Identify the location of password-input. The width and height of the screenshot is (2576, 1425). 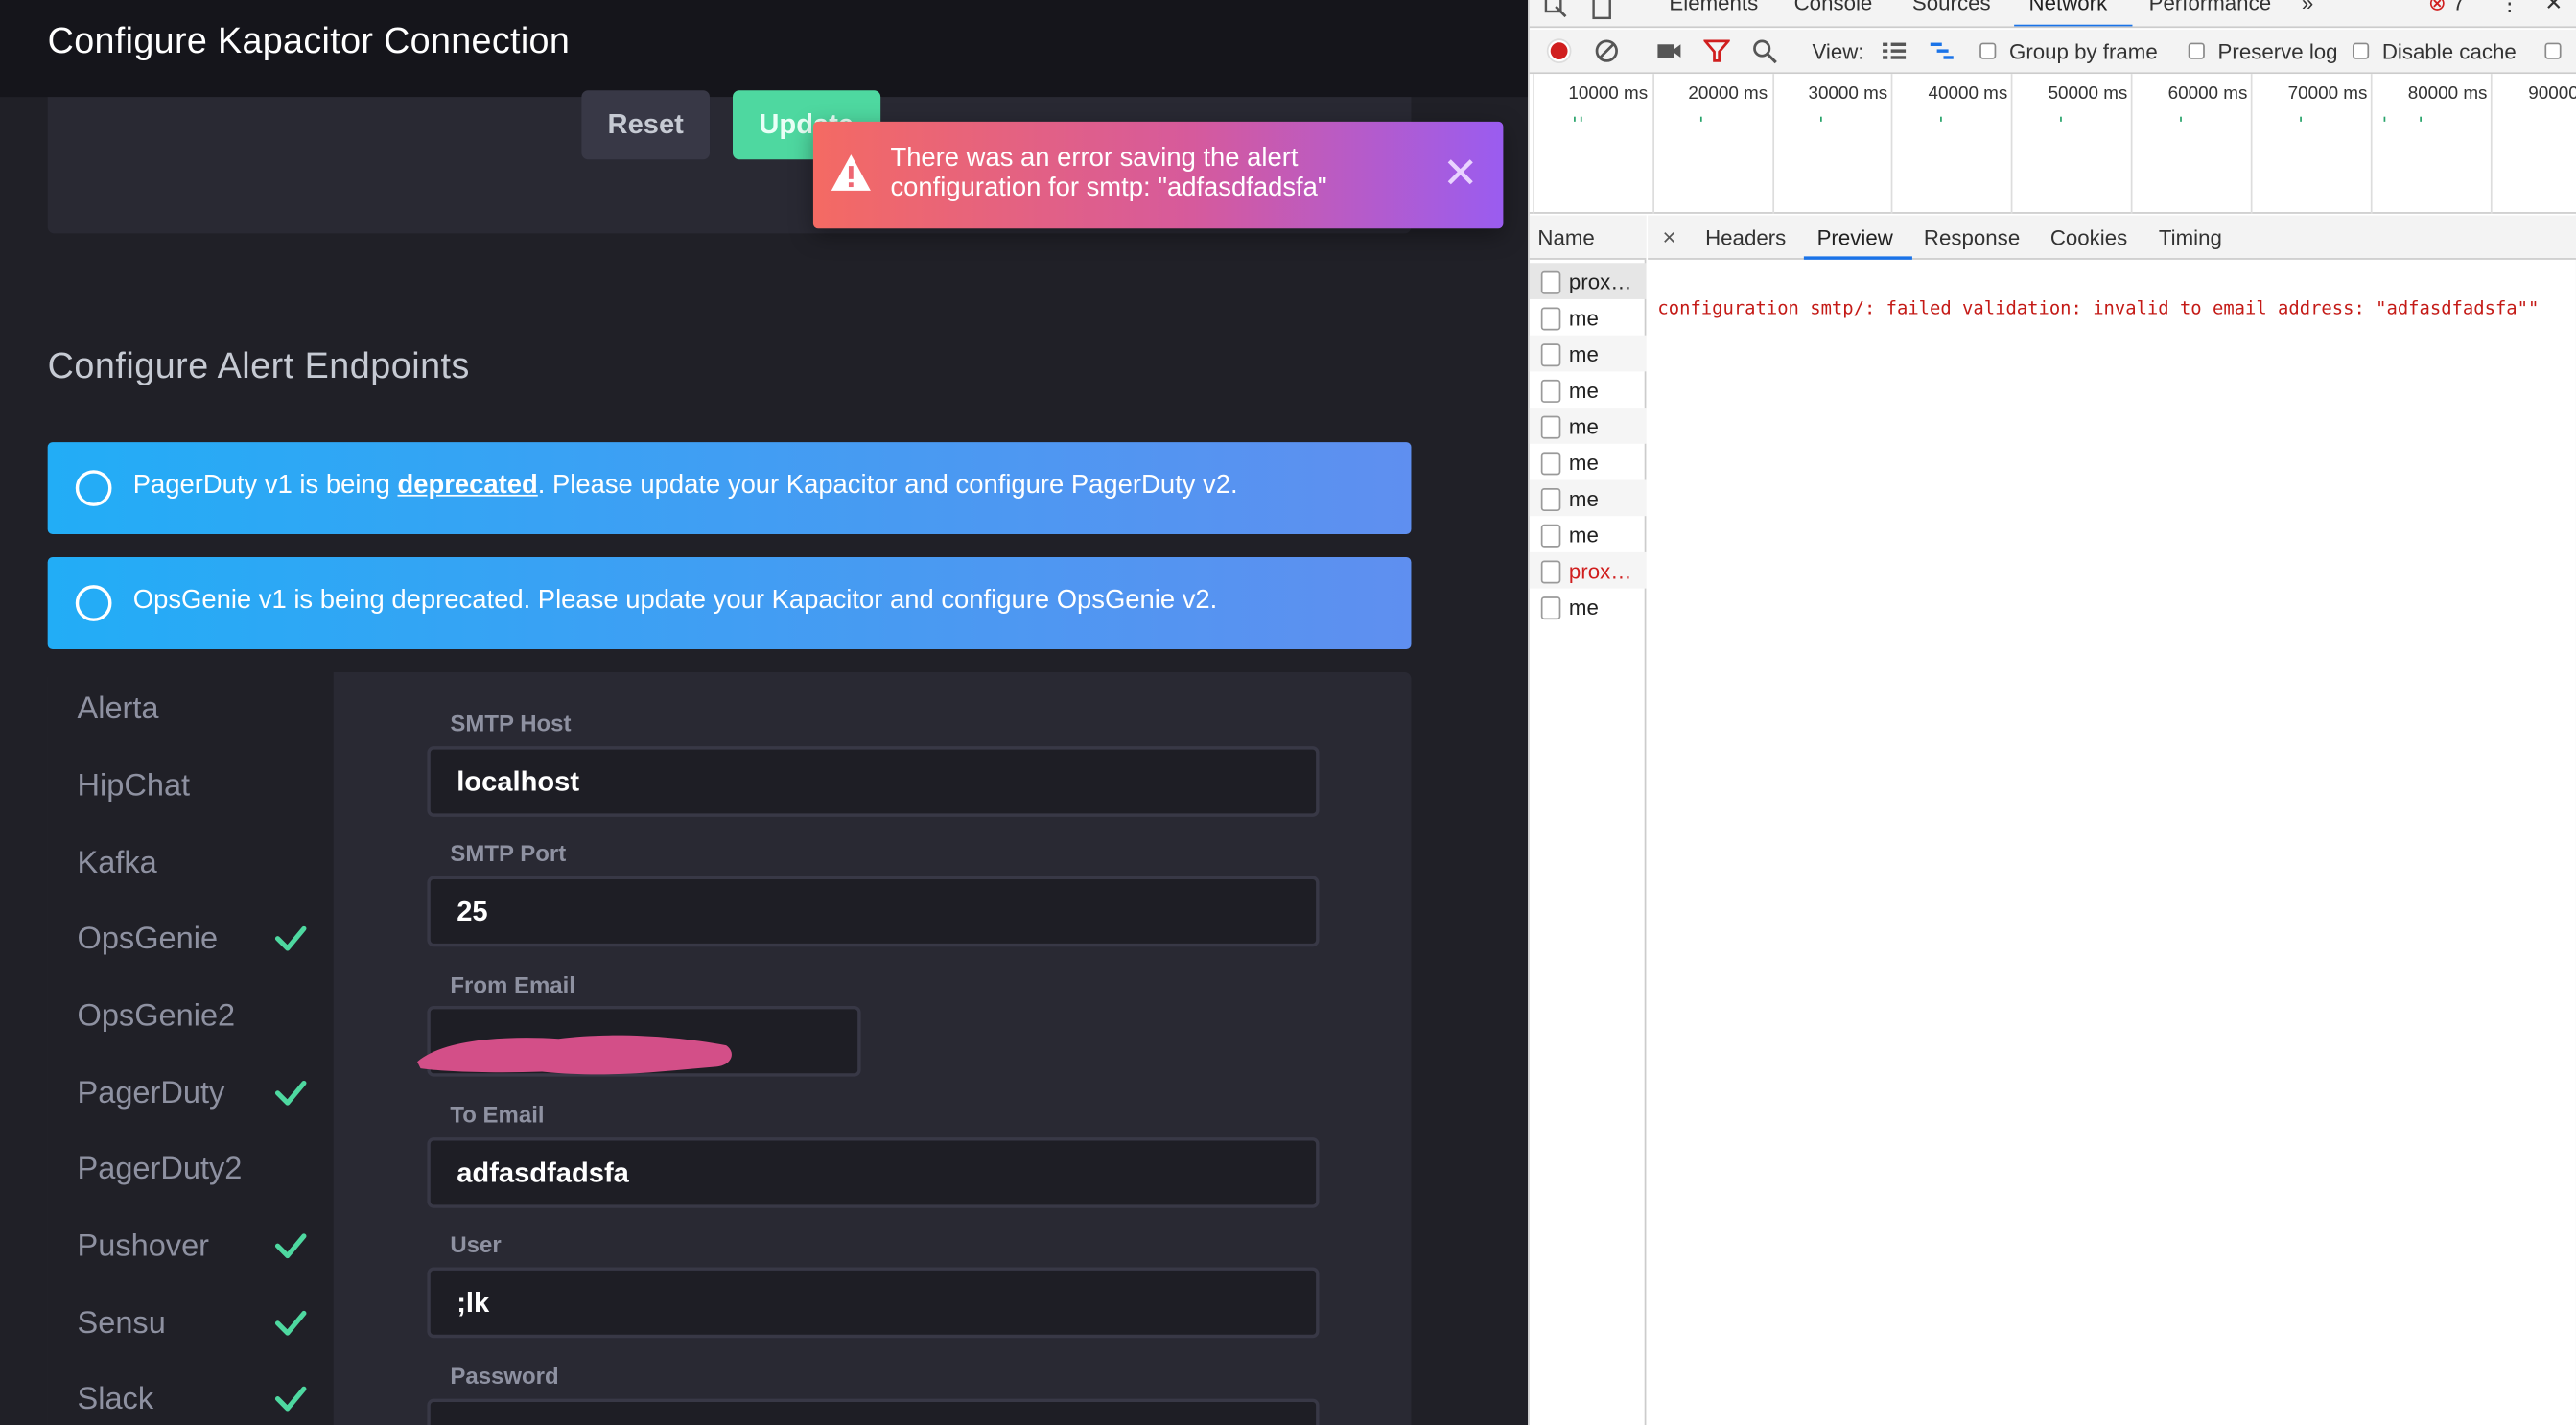
(873, 1412).